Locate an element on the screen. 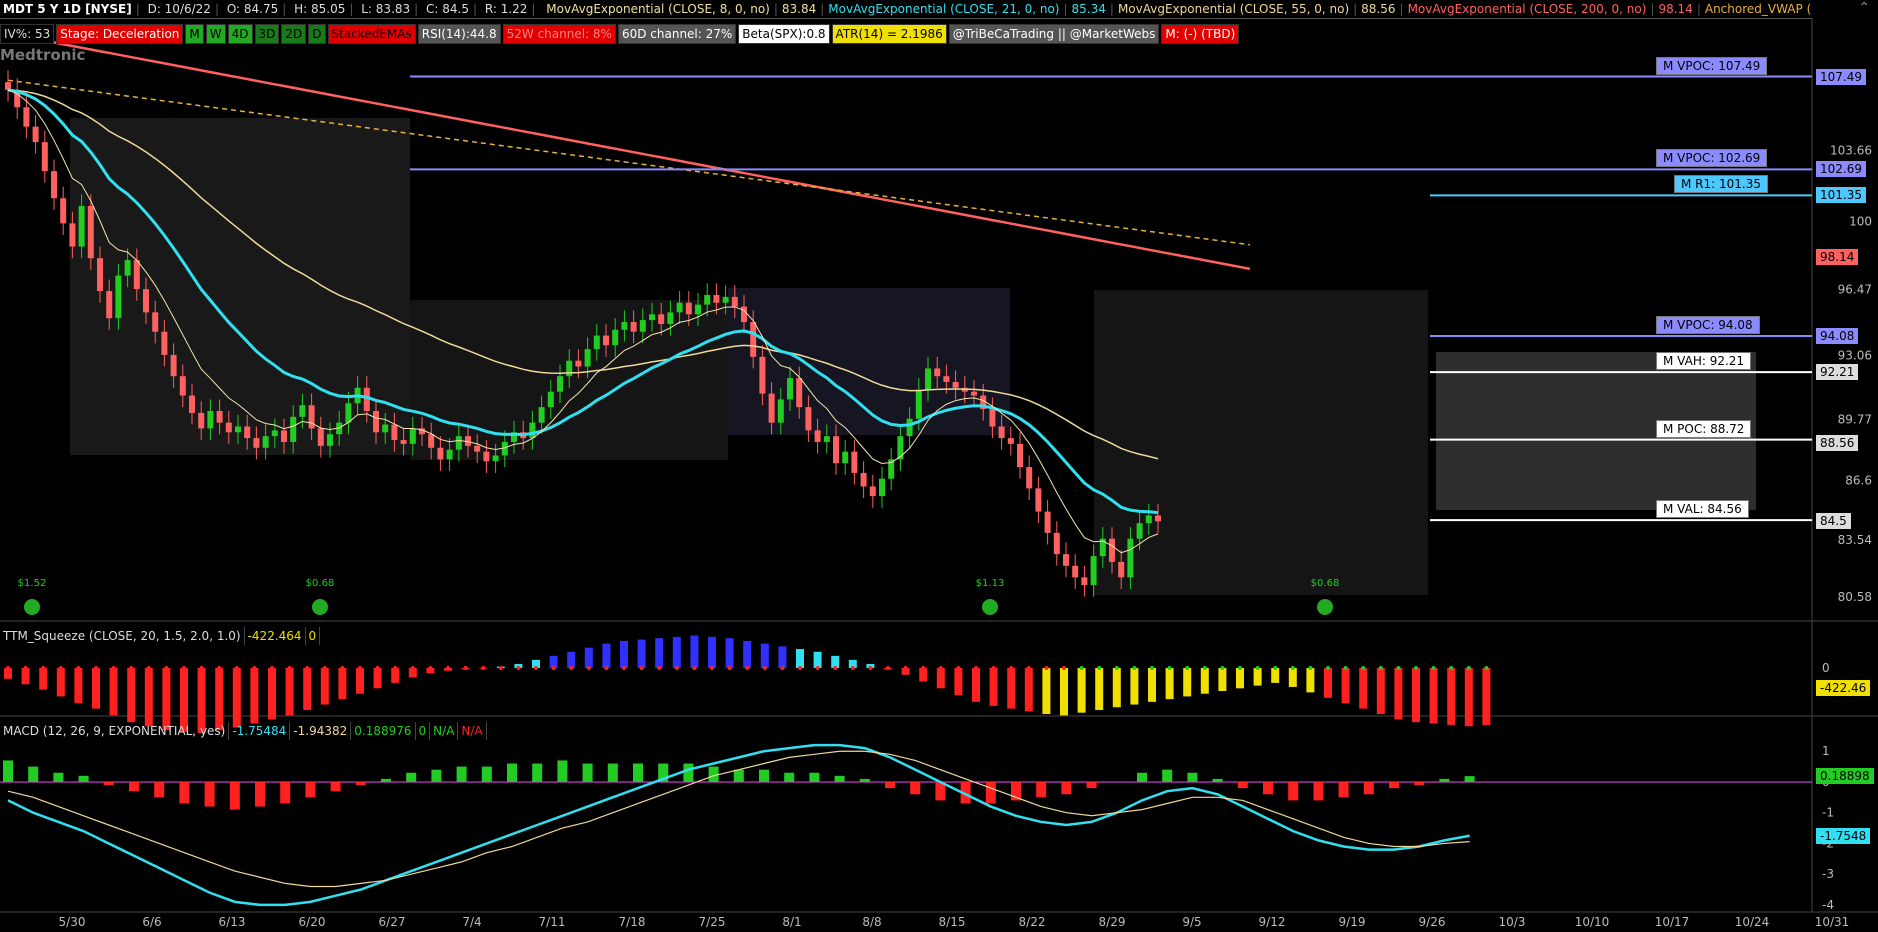 The width and height of the screenshot is (1878, 932). study-value: 83.84 is located at coordinates (799, 9).